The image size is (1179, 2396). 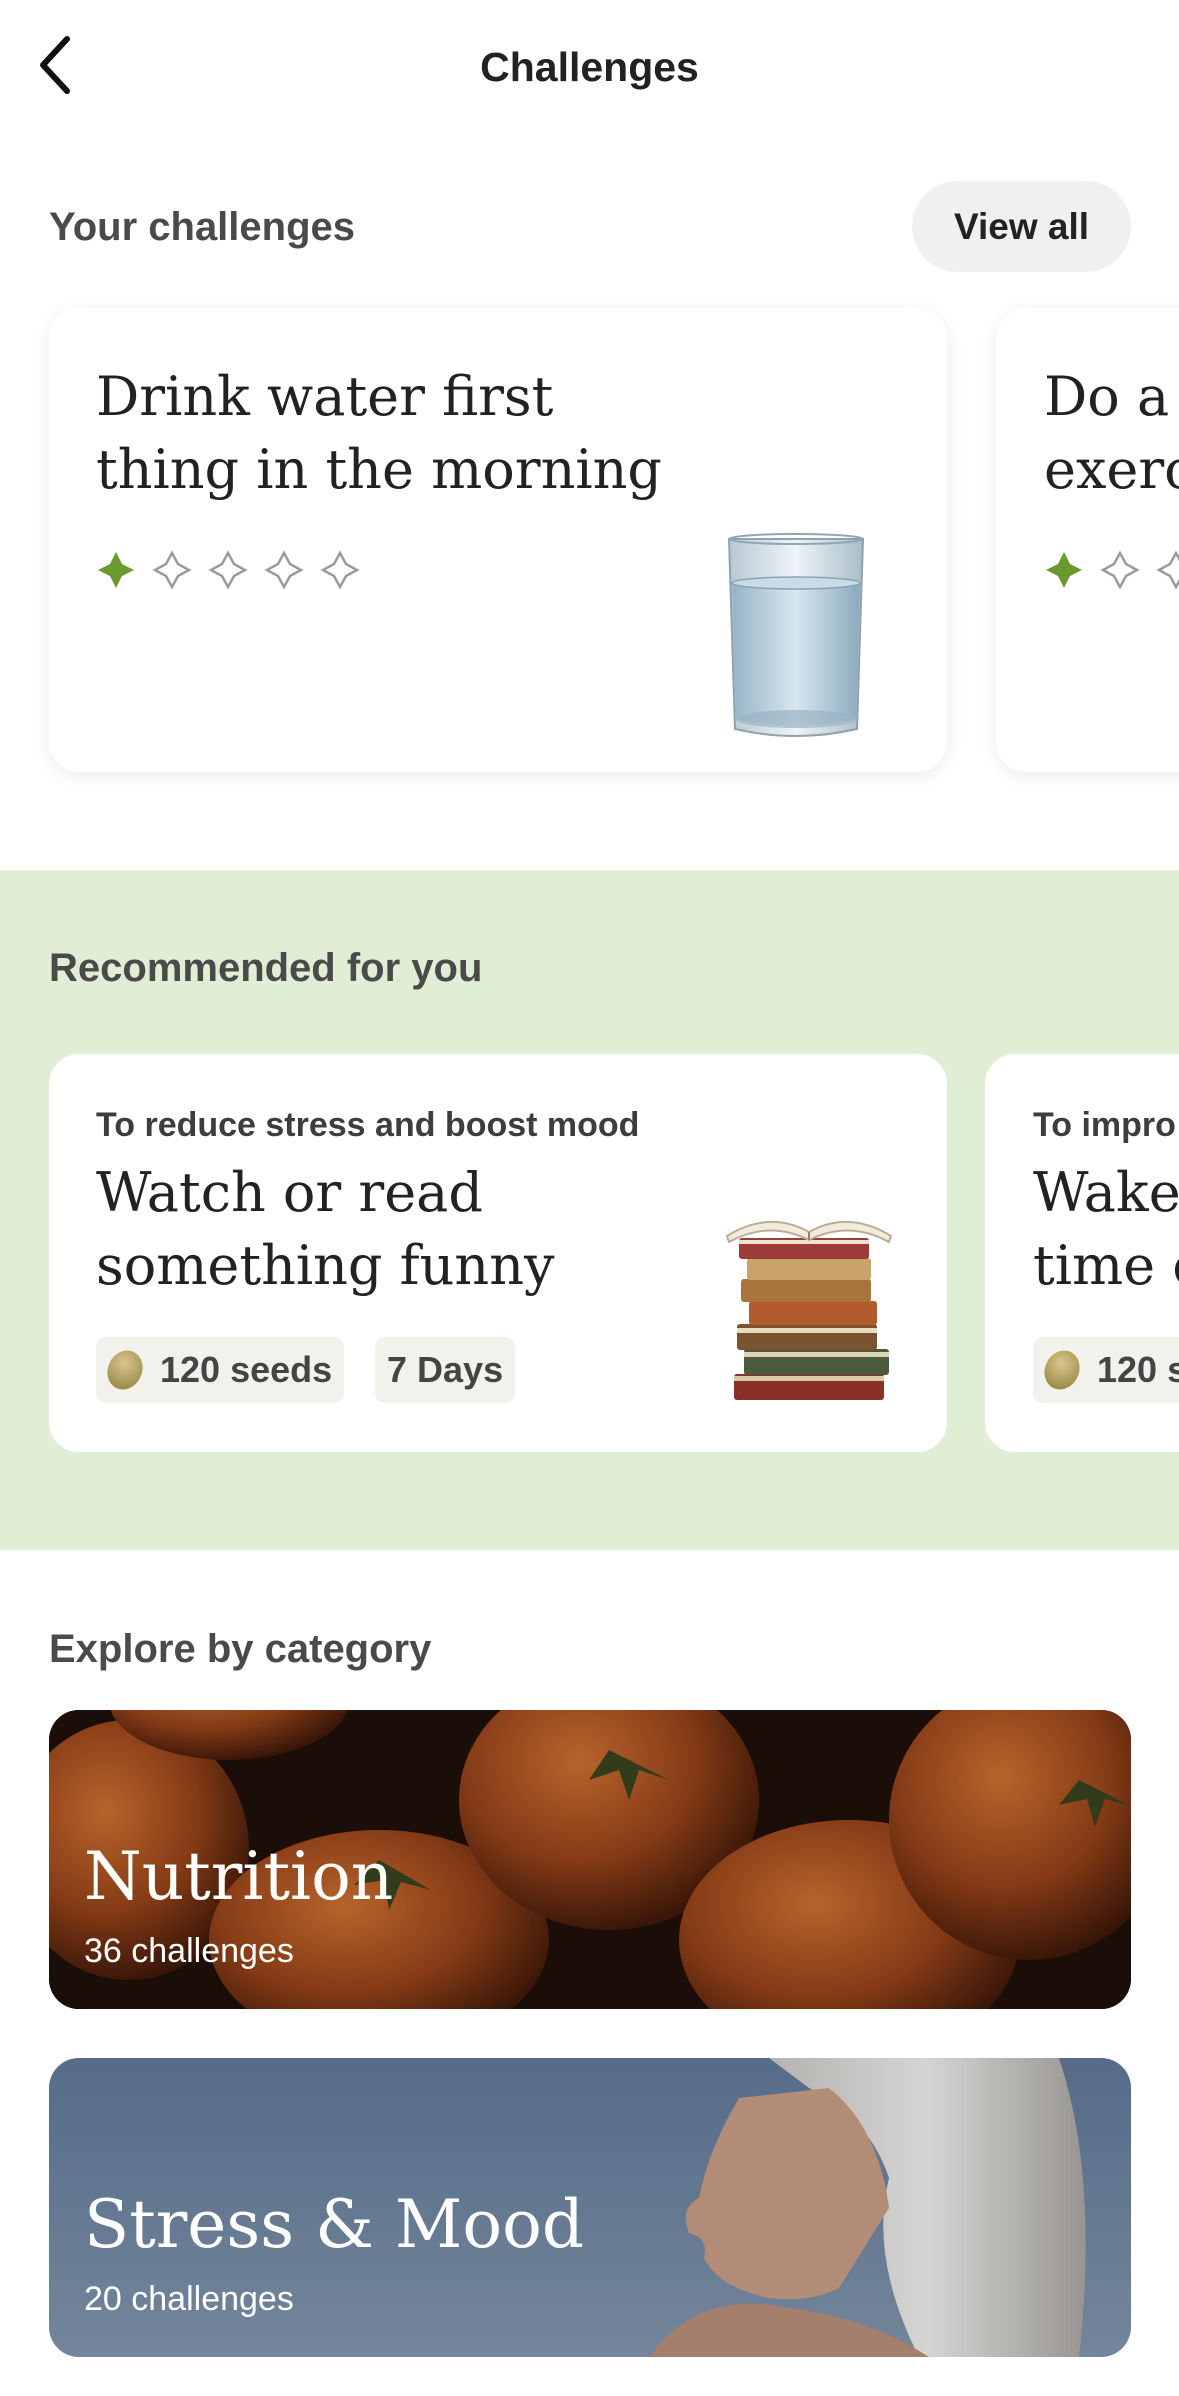 What do you see at coordinates (202, 227) in the screenshot?
I see `your-challenges-heading: Your challenges` at bounding box center [202, 227].